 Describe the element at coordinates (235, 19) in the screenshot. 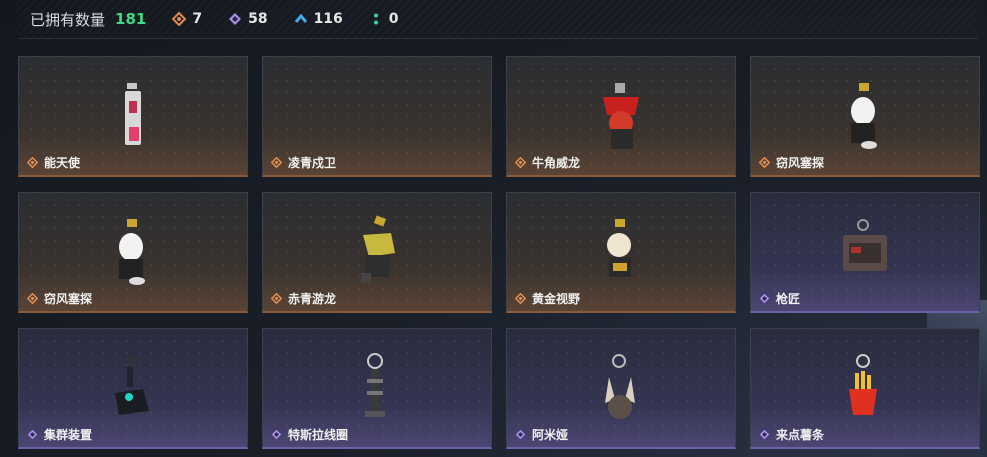

I see `purple-diamond-icon` at that location.